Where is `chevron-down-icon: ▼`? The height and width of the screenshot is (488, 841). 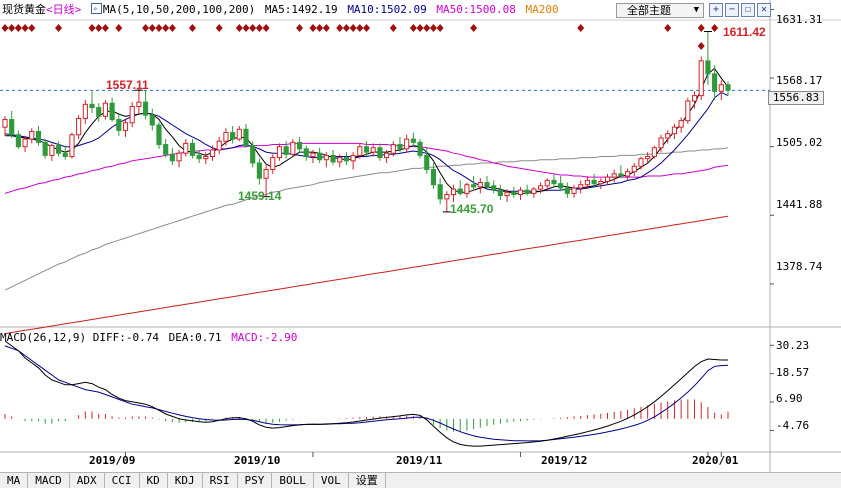 chevron-down-icon: ▼ is located at coordinates (696, 10).